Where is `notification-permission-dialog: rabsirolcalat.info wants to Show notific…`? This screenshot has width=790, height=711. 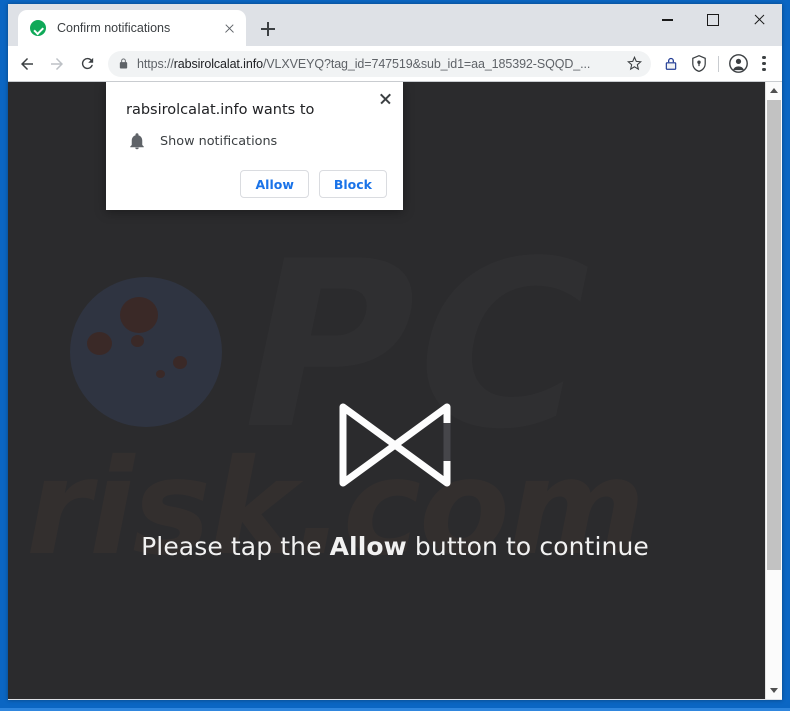
notification-permission-dialog: rabsirolcalat.info wants to Show notific… is located at coordinates (254, 146).